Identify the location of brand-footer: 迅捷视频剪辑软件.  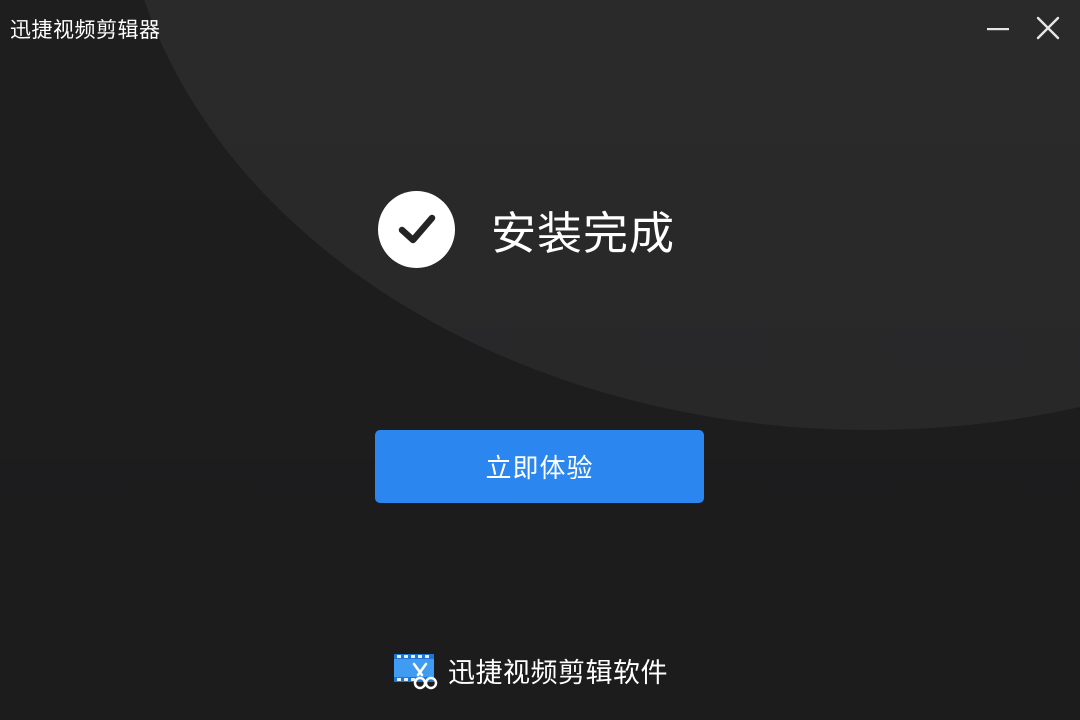
(530, 670).